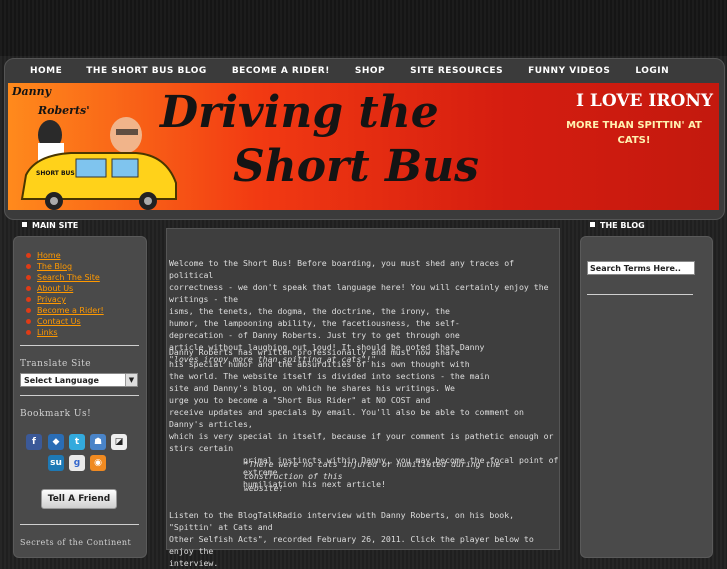  What do you see at coordinates (370, 72) in the screenshot?
I see `nav-shop: SHOP` at bounding box center [370, 72].